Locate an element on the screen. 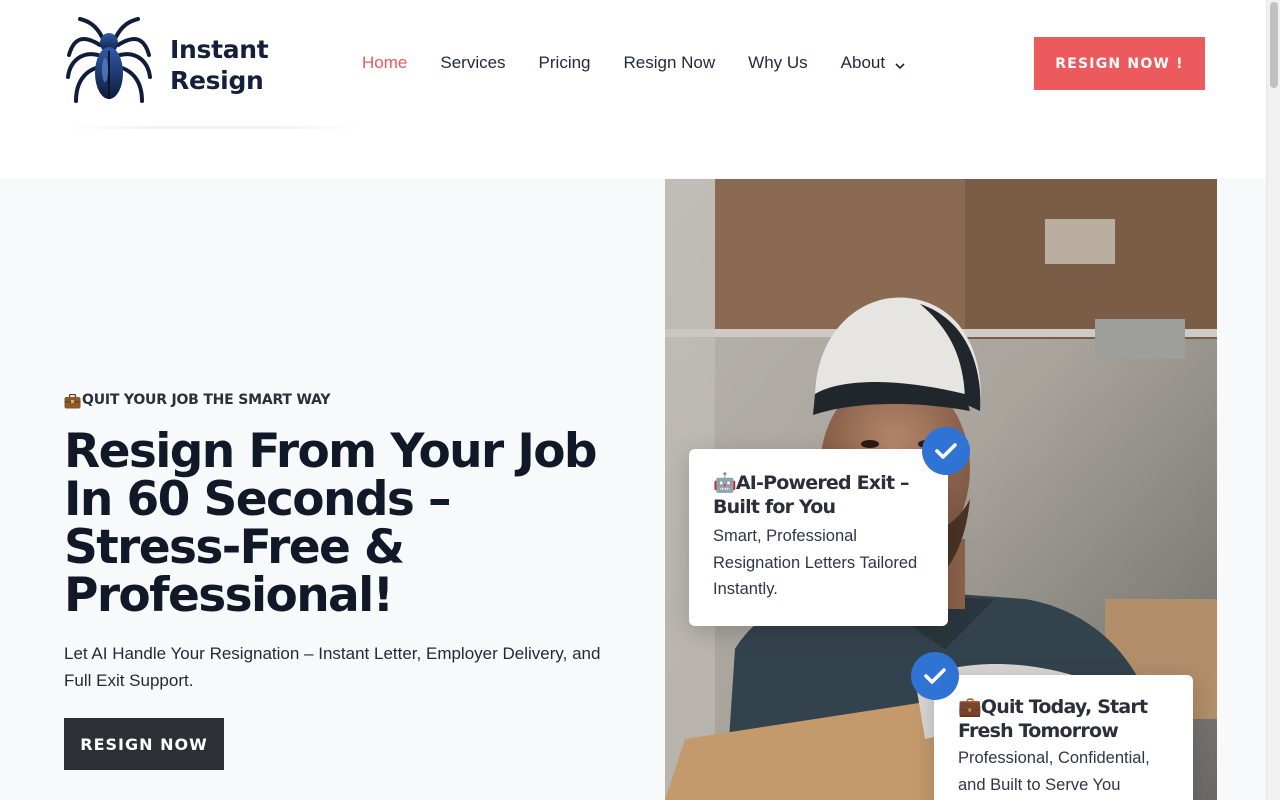 The height and width of the screenshot is (800, 1280). brand-line-1: Instant is located at coordinates (219, 49).